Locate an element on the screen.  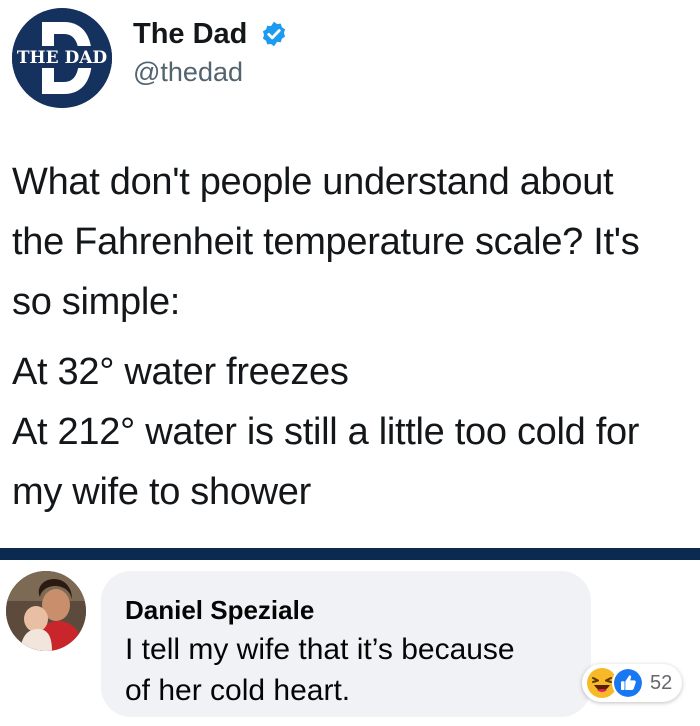
tweet-line: my wife to shower is located at coordinates (161, 492).